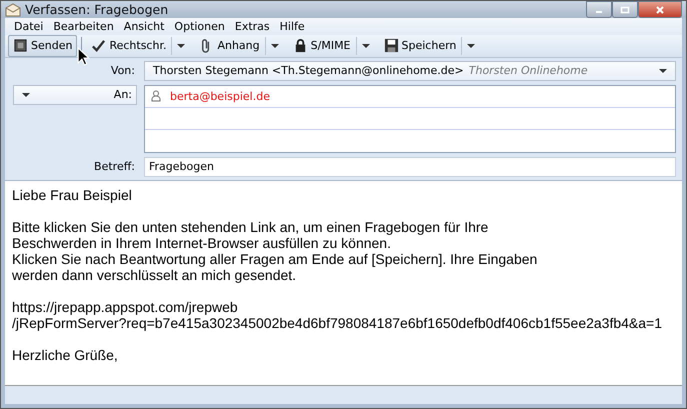  What do you see at coordinates (410, 166) in the screenshot?
I see `subject-field: Fragebogen` at bounding box center [410, 166].